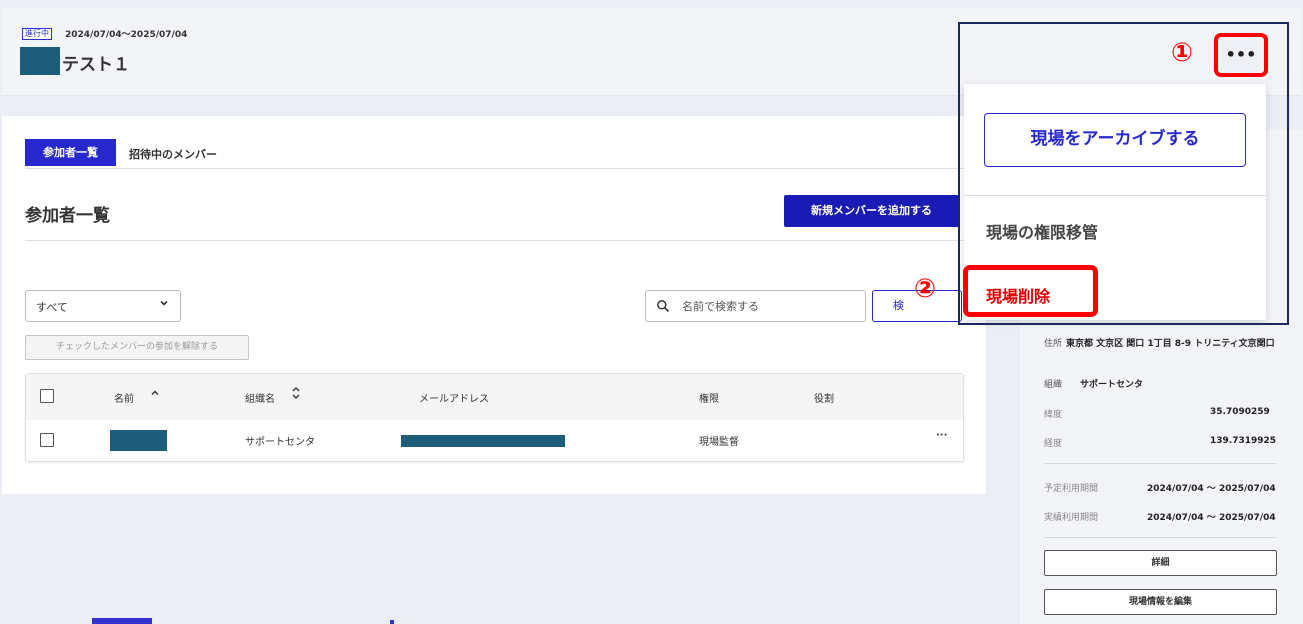  I want to click on chevron-down-icon, so click(164, 304).